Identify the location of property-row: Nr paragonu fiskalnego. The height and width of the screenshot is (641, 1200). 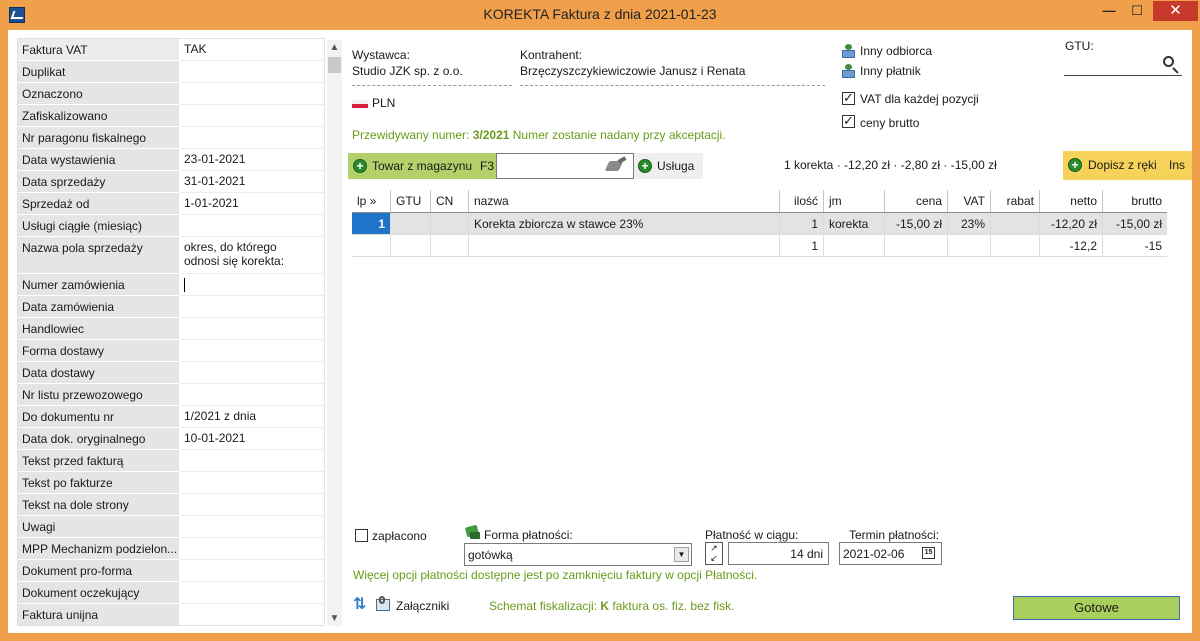
(171, 138).